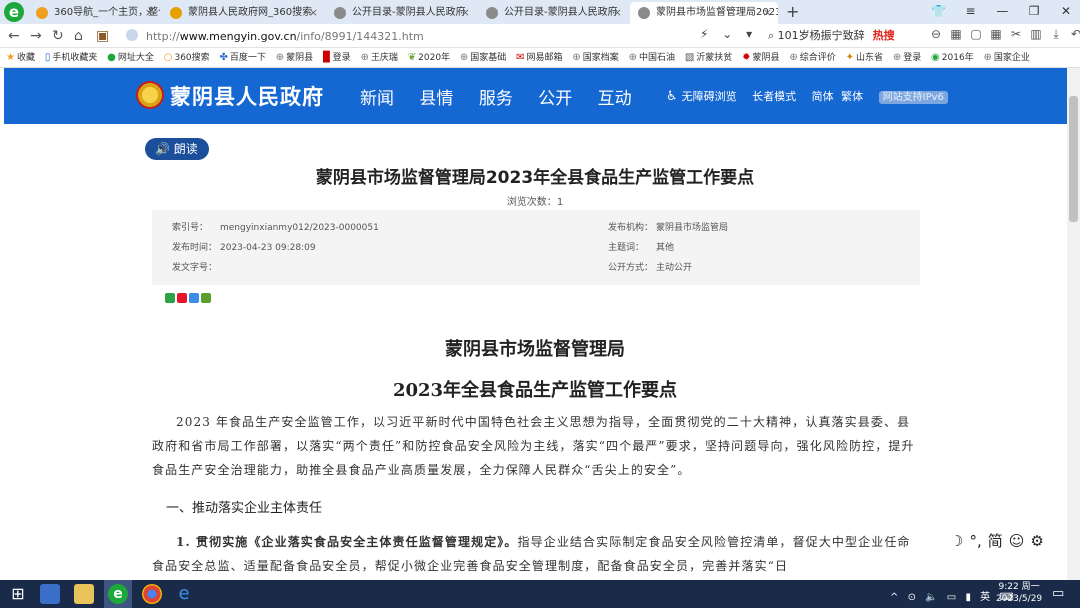  I want to click on layout-icon: ▥, so click(1036, 34).